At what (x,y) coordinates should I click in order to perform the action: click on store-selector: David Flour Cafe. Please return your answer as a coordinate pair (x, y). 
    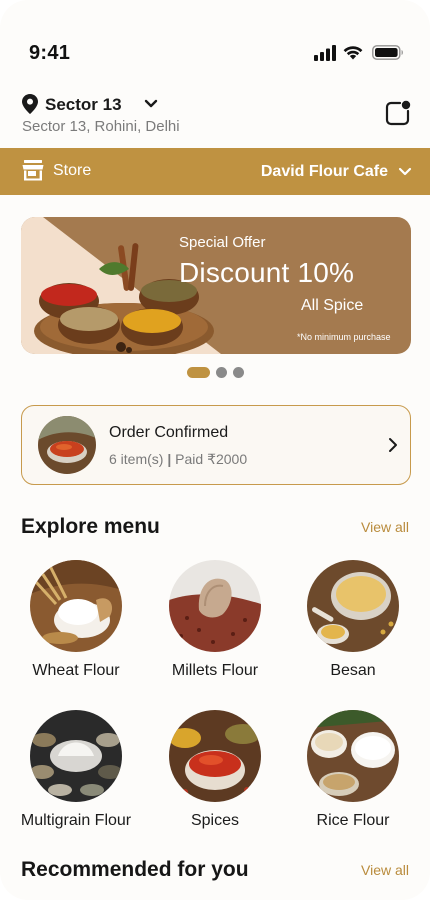
    Looking at the image, I should click on (336, 172).